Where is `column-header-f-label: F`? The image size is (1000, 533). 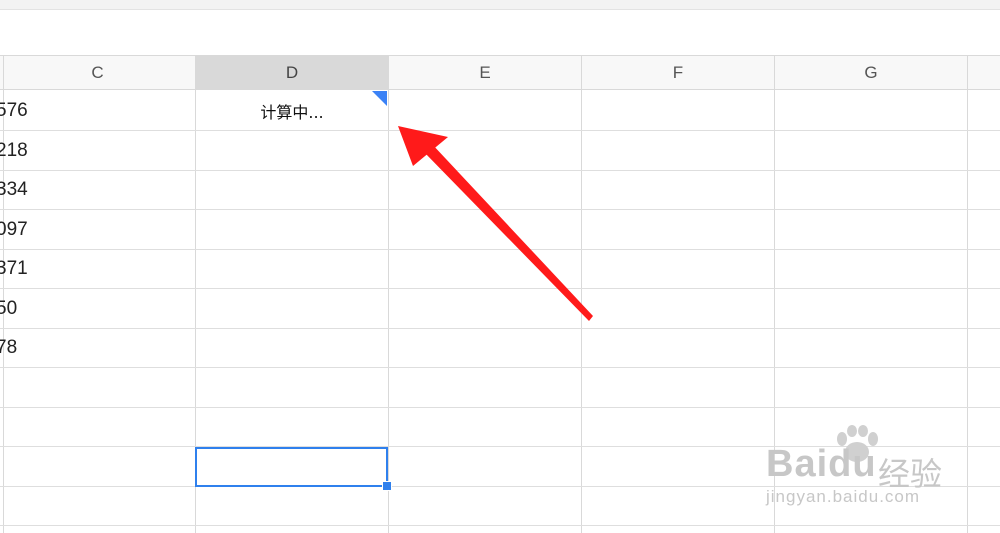
column-header-f-label: F is located at coordinates (678, 72).